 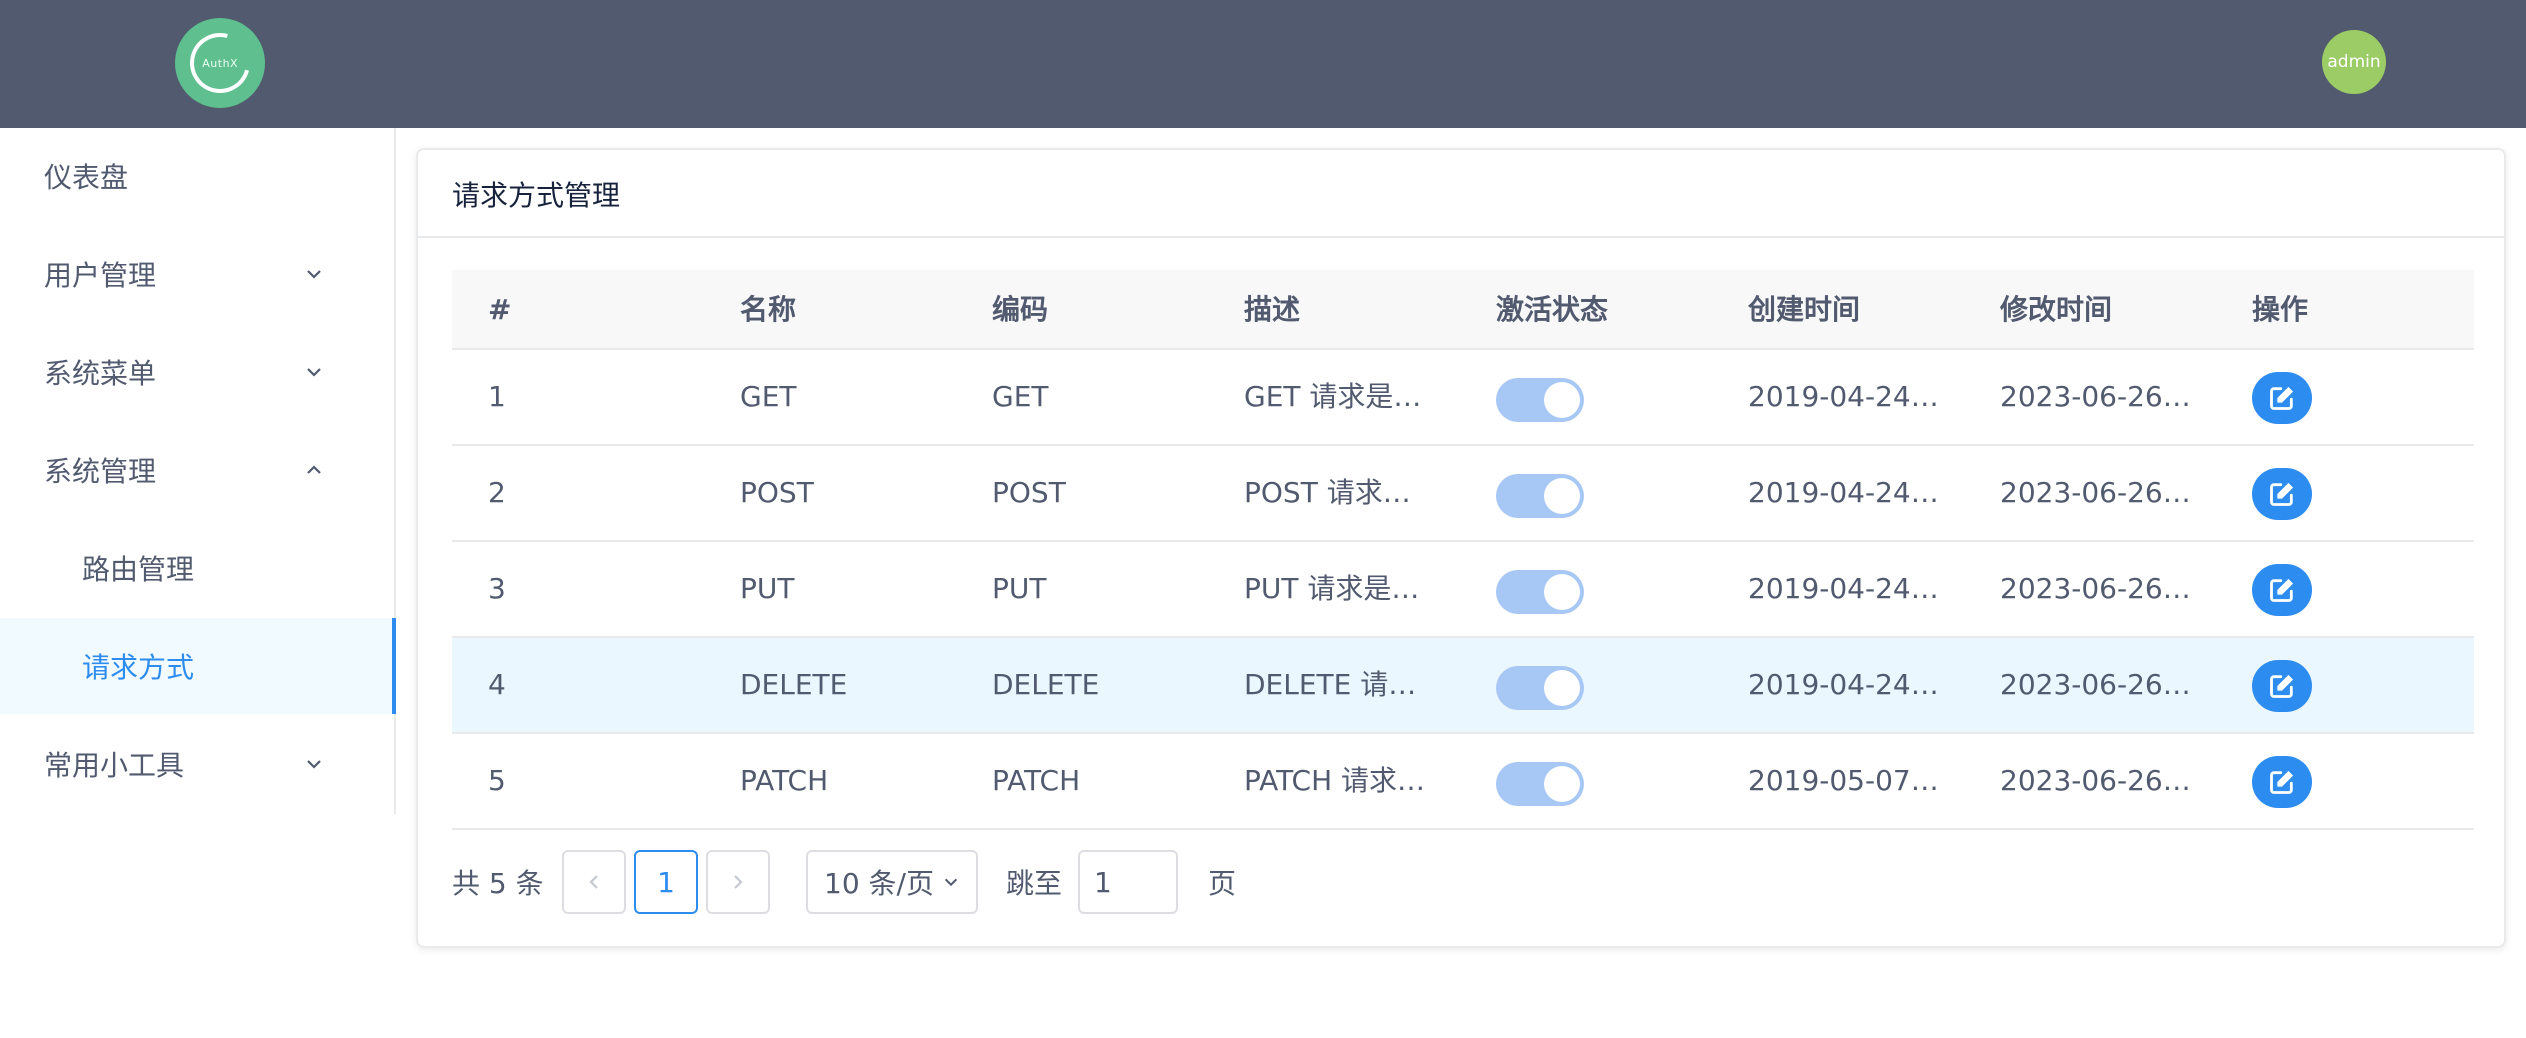 What do you see at coordinates (498, 883) in the screenshot?
I see `pagination-total: 共 5 条` at bounding box center [498, 883].